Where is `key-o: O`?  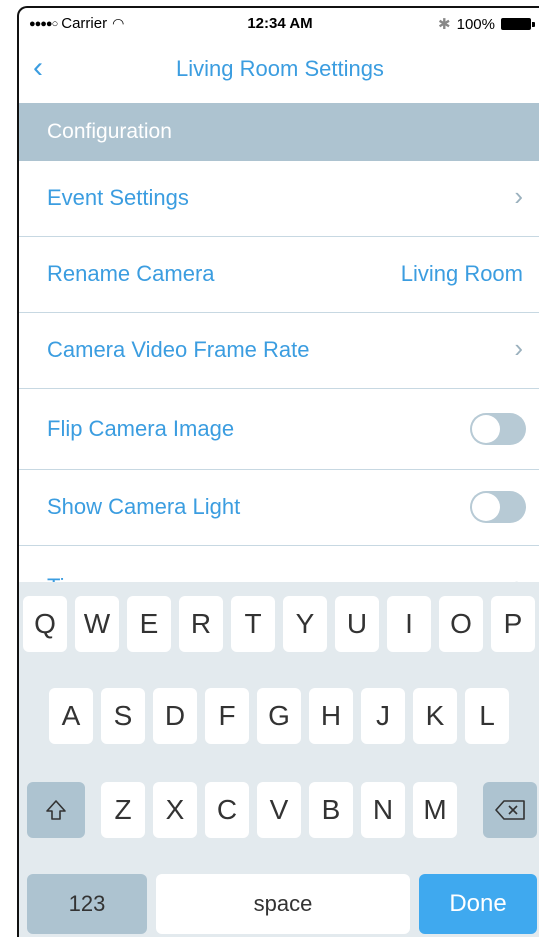
key-o: O is located at coordinates (461, 624).